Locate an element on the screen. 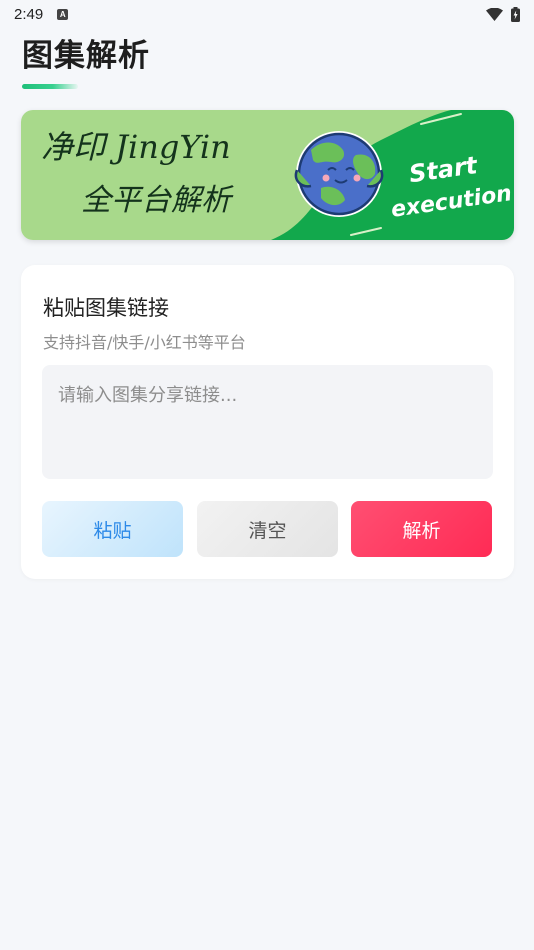 The height and width of the screenshot is (950, 534). banner-line2: 全平台解析 is located at coordinates (157, 200).